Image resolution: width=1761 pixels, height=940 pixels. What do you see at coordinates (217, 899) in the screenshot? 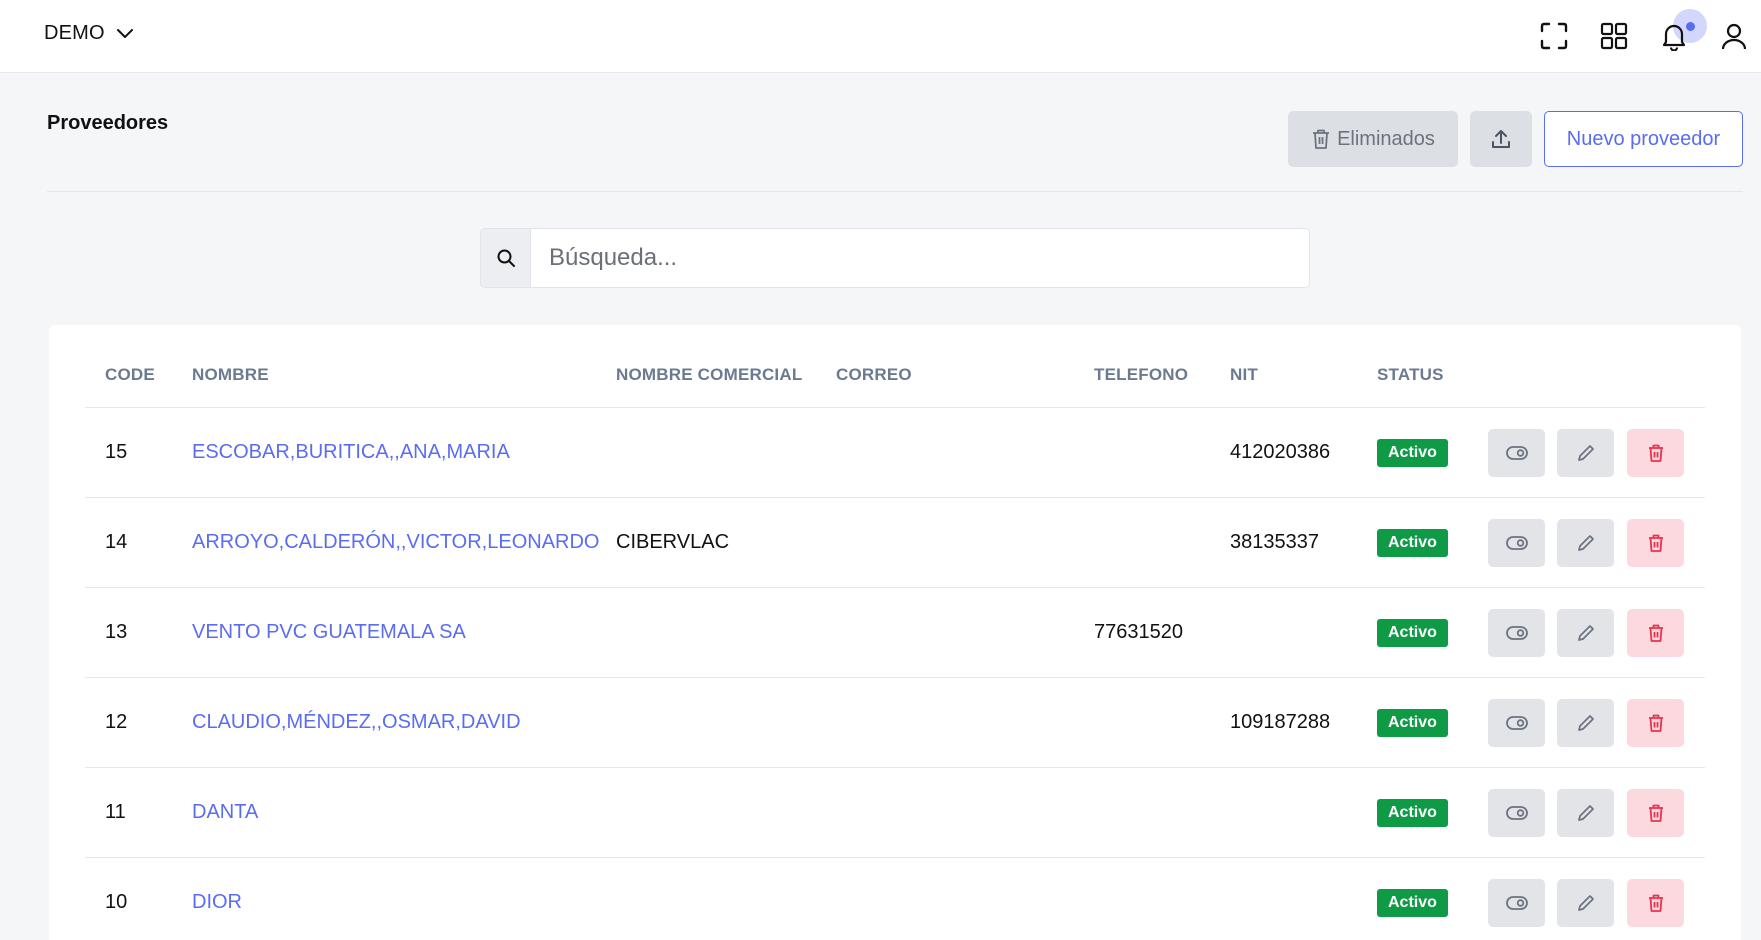
I see `cell-nombre-link: DIOR` at bounding box center [217, 899].